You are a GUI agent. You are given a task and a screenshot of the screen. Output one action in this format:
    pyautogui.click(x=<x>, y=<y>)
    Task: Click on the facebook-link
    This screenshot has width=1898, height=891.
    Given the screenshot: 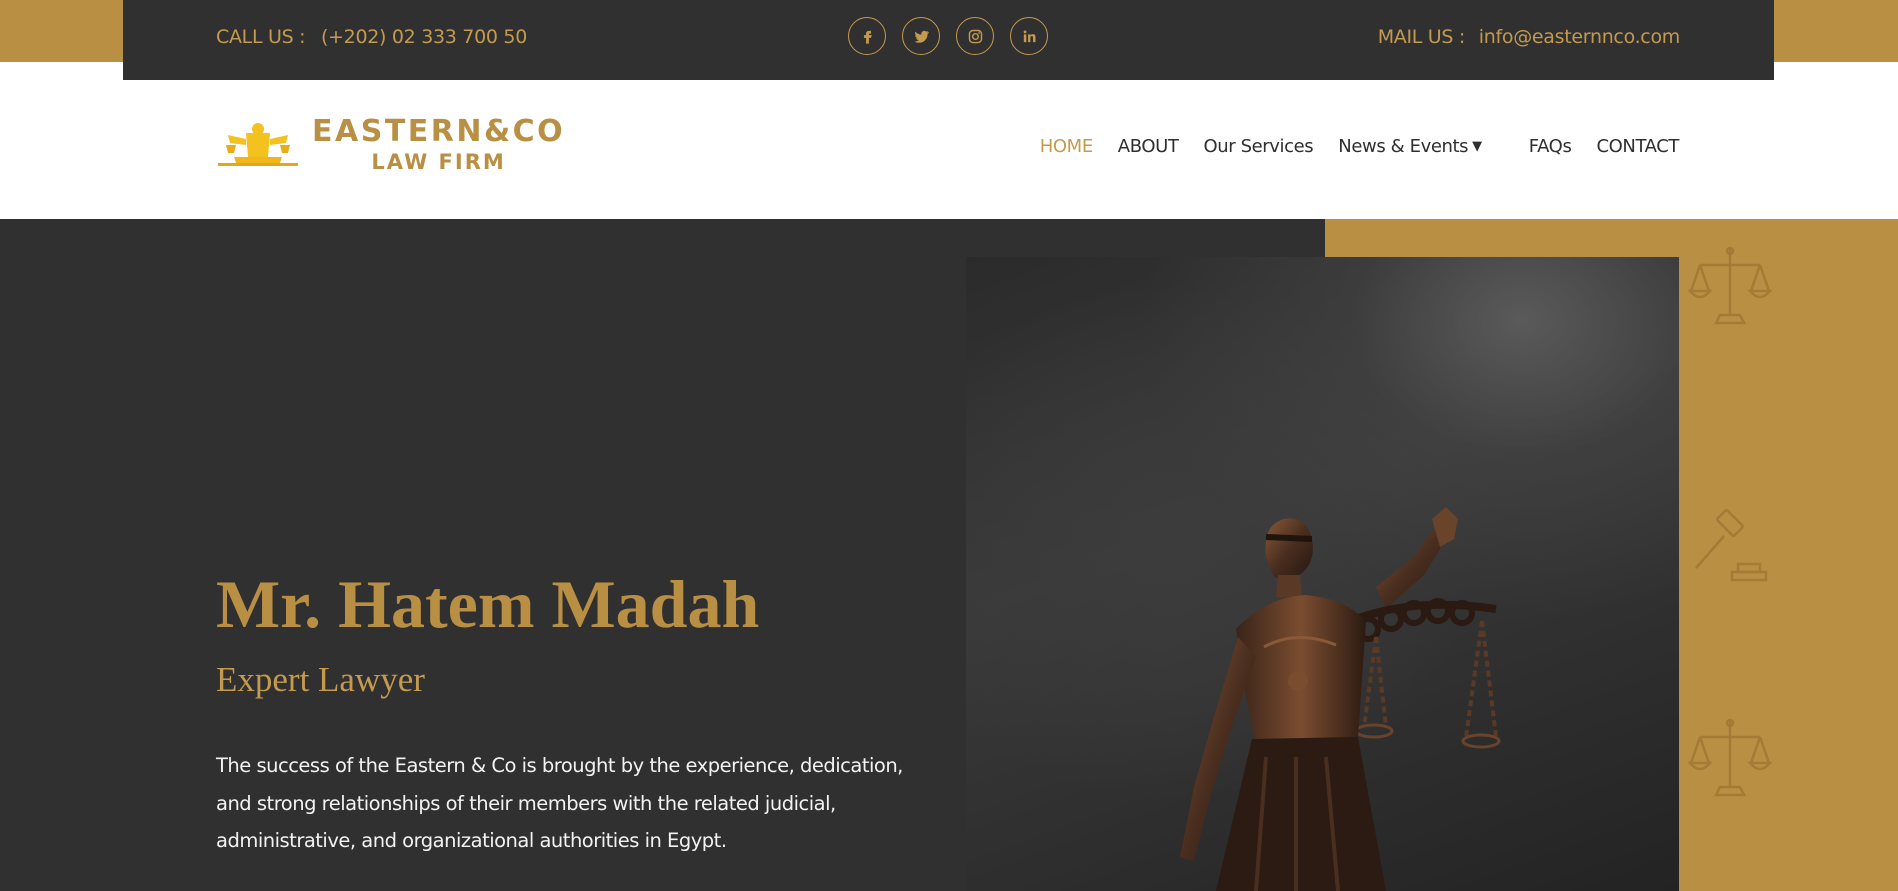 What is the action you would take?
    pyautogui.click(x=867, y=36)
    